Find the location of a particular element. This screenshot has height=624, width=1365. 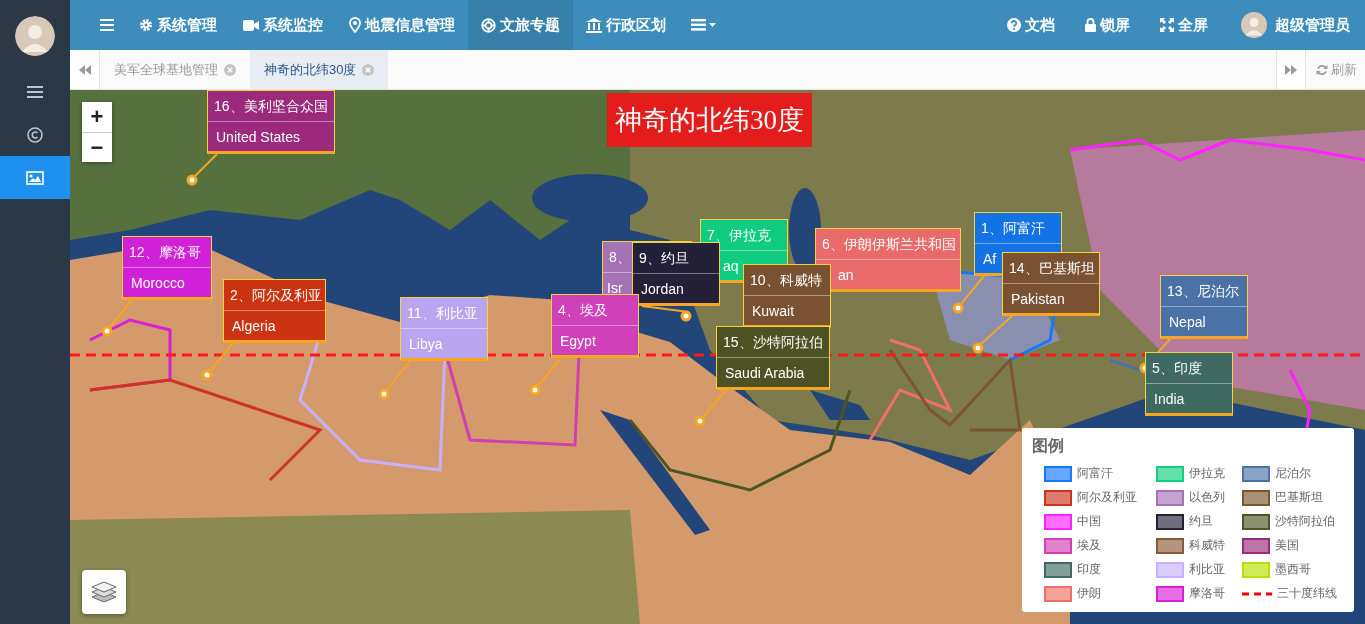

nav-menu-item: 地震信息管理 is located at coordinates (402, 25).